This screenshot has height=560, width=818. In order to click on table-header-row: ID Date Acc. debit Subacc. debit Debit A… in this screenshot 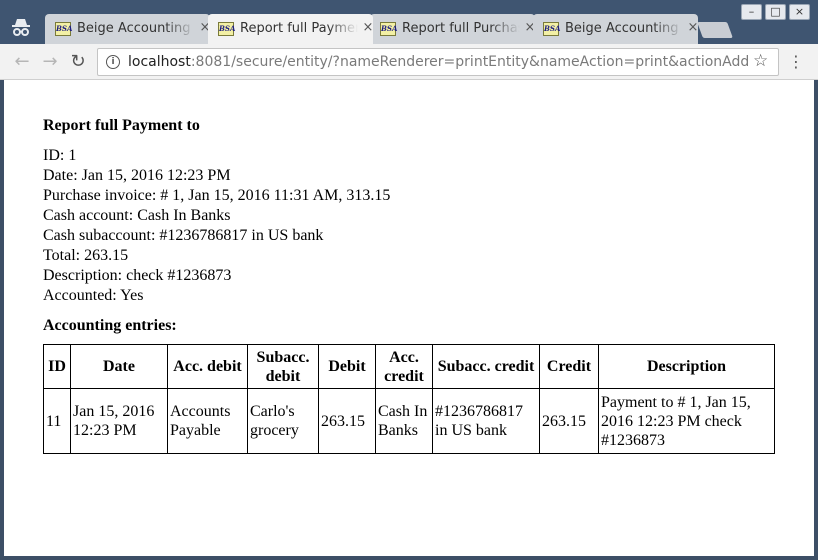, I will do `click(409, 366)`.